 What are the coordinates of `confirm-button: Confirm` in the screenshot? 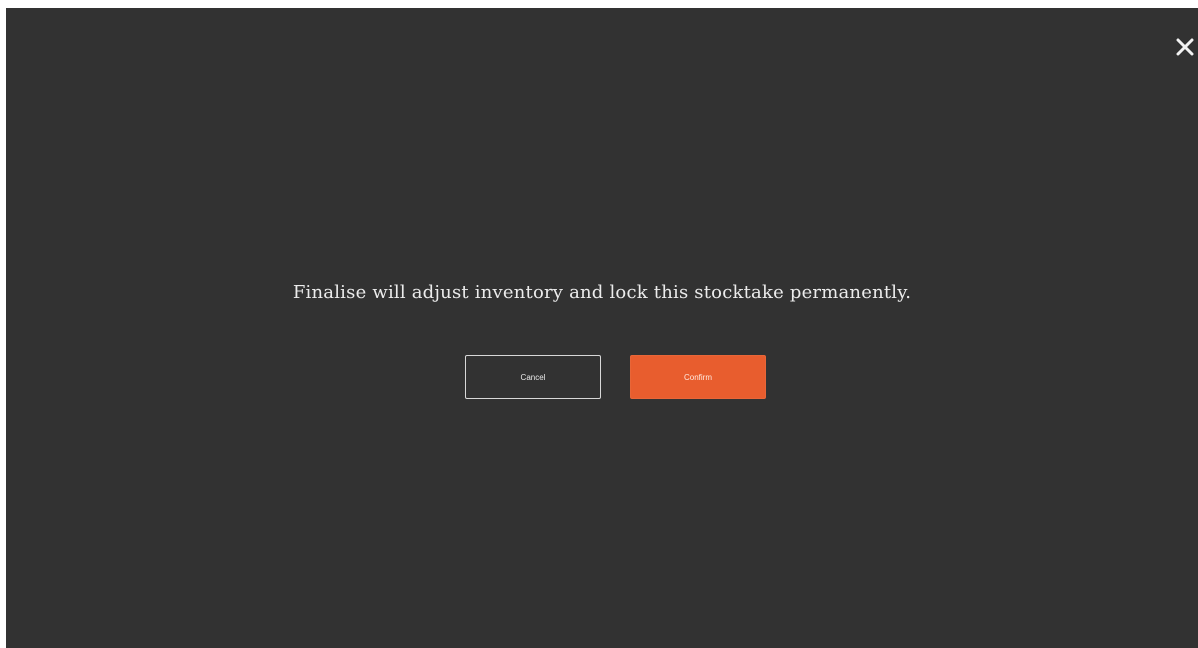 It's located at (698, 377).